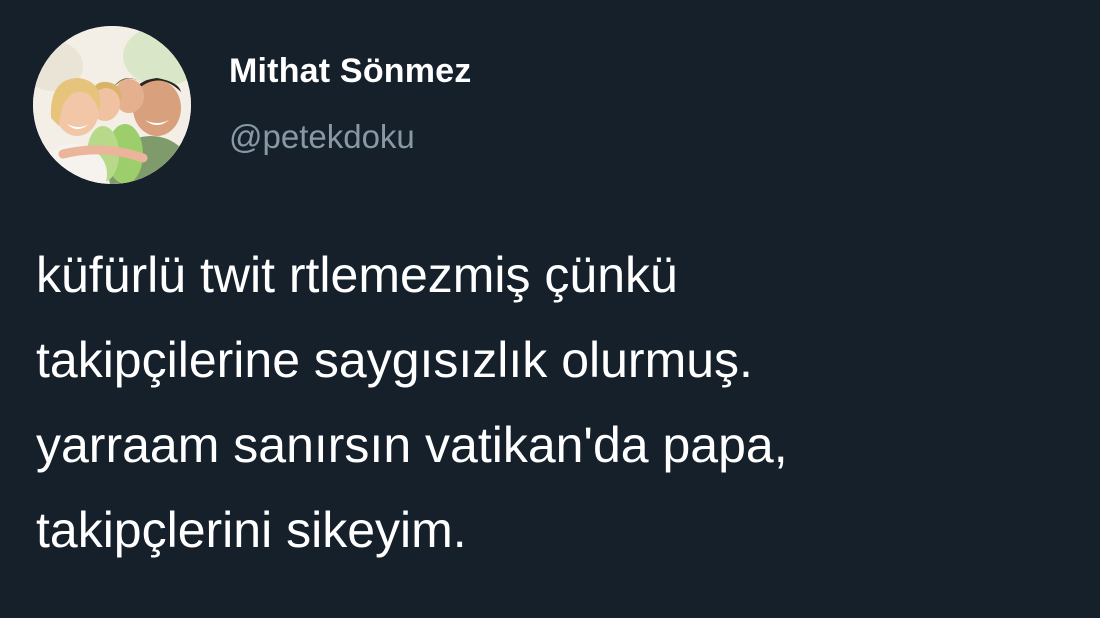 Image resolution: width=1100 pixels, height=618 pixels. What do you see at coordinates (394, 360) in the screenshot?
I see `tweet-text-line: takipçilerine saygısızlık olurmuş.` at bounding box center [394, 360].